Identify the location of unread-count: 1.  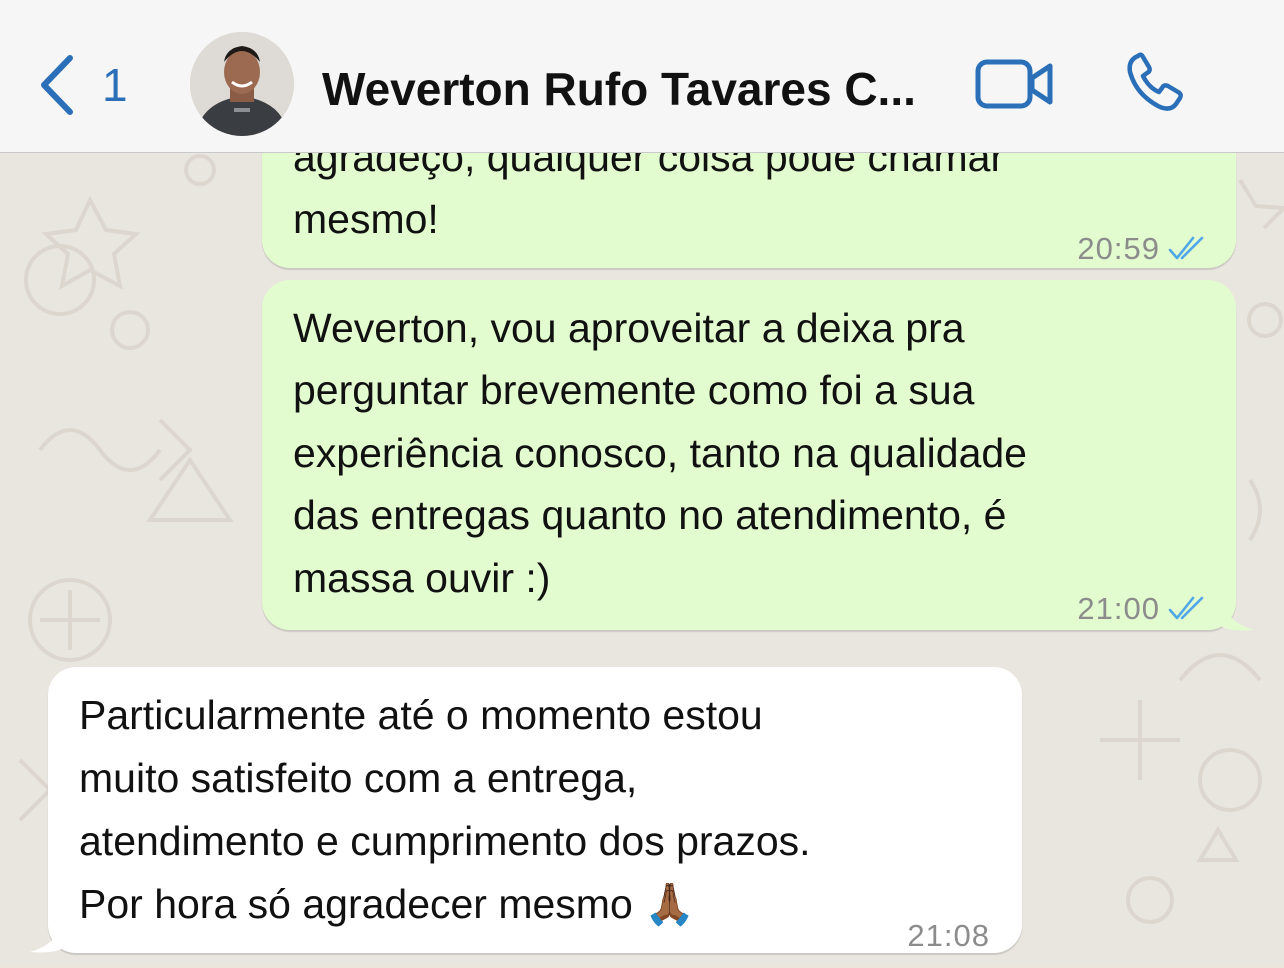
(115, 85).